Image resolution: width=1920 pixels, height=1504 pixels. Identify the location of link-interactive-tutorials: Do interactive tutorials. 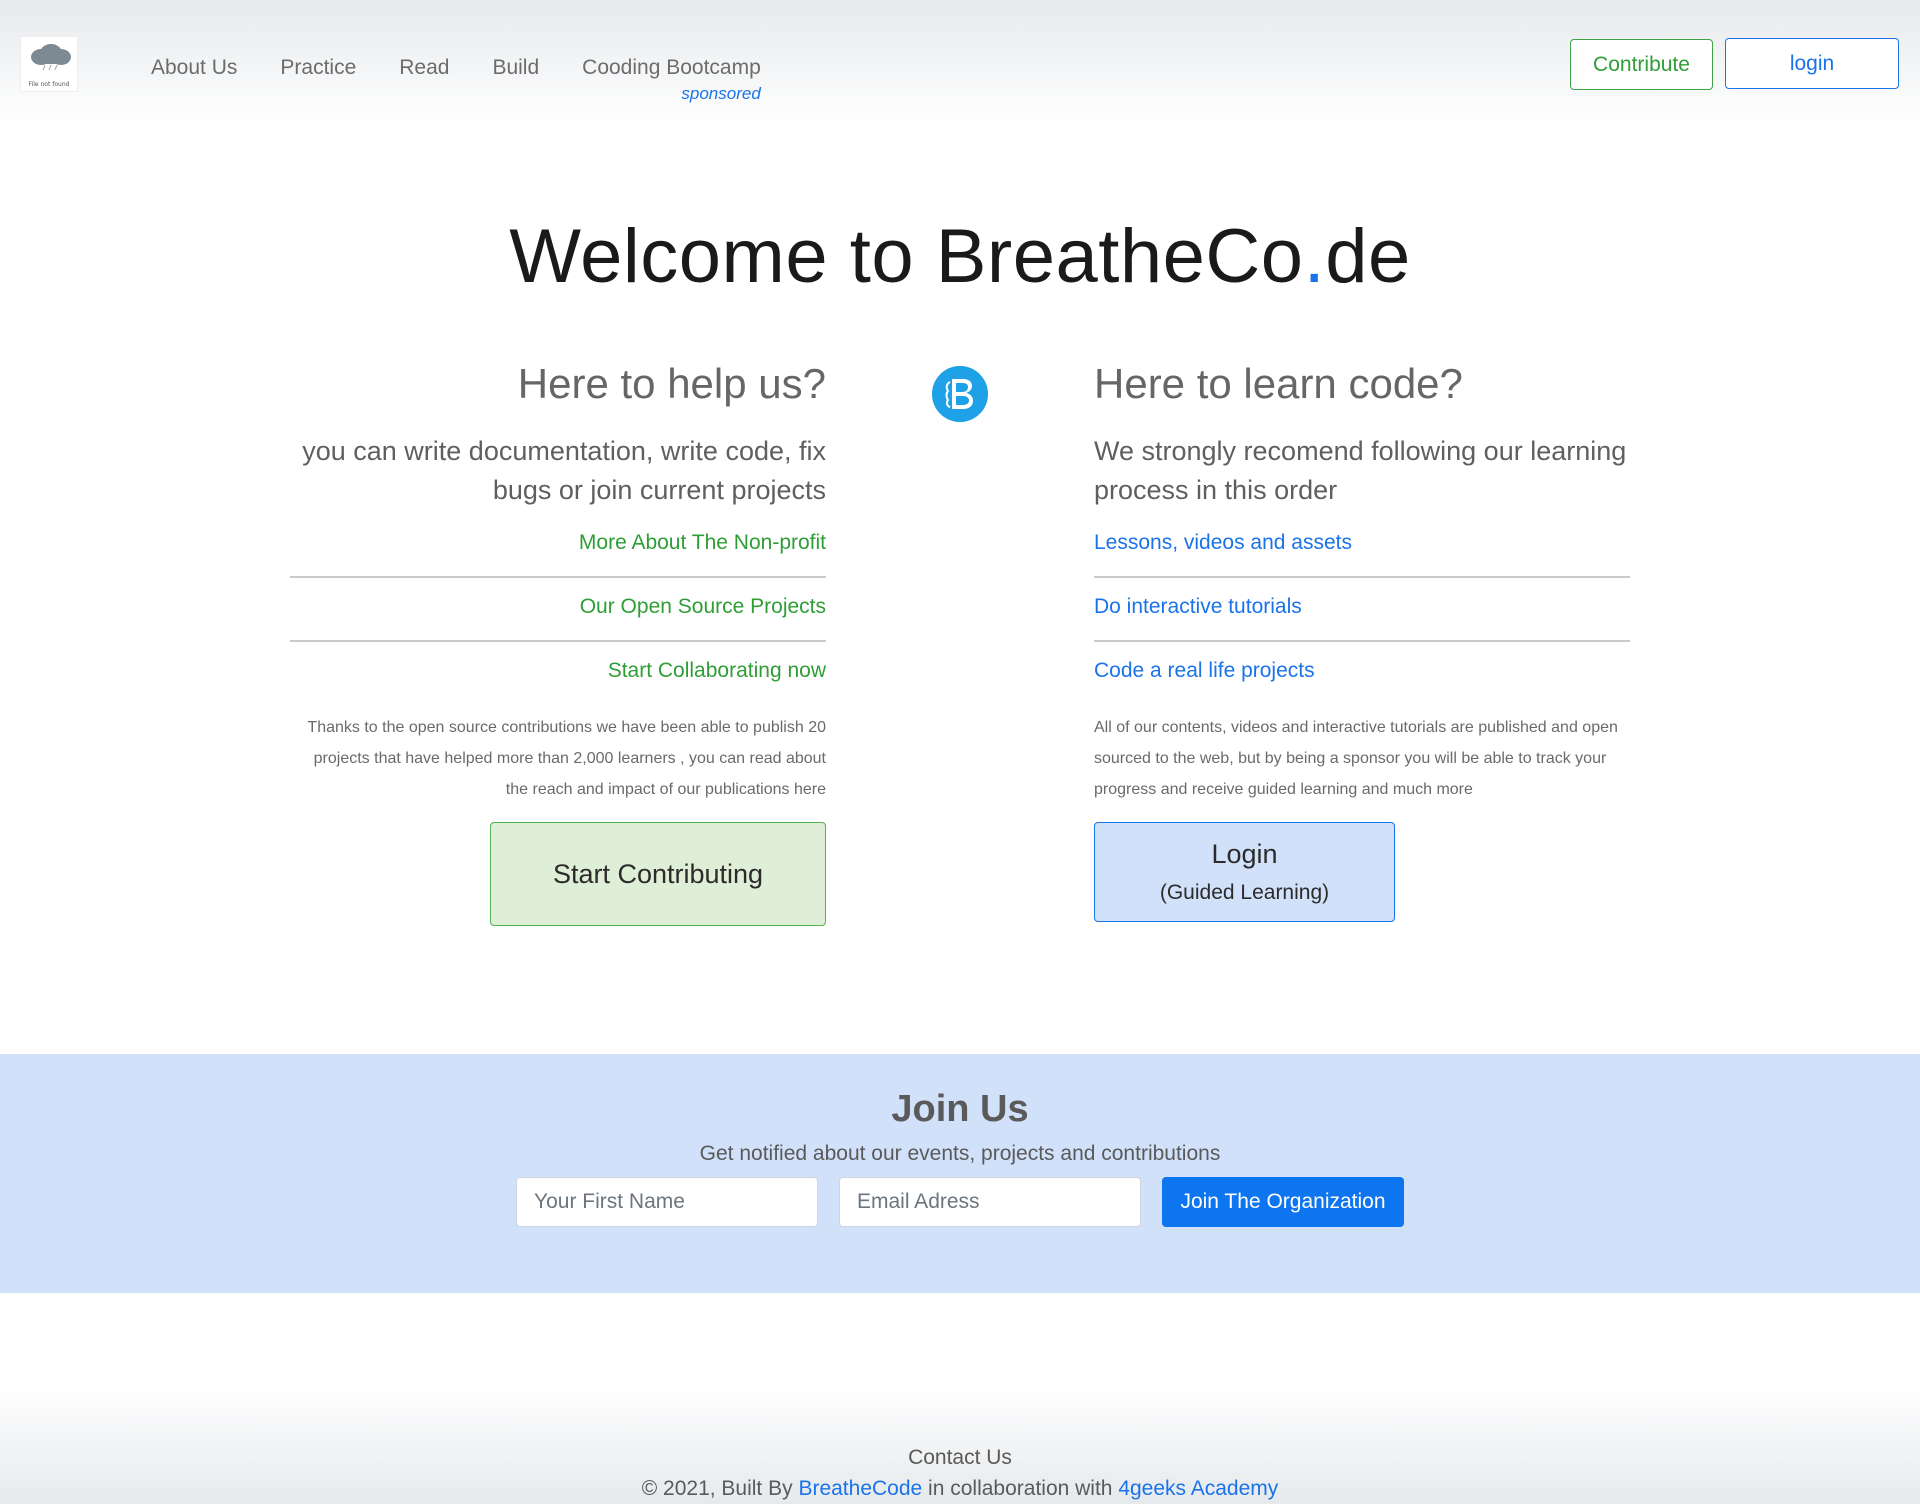
(1362, 628).